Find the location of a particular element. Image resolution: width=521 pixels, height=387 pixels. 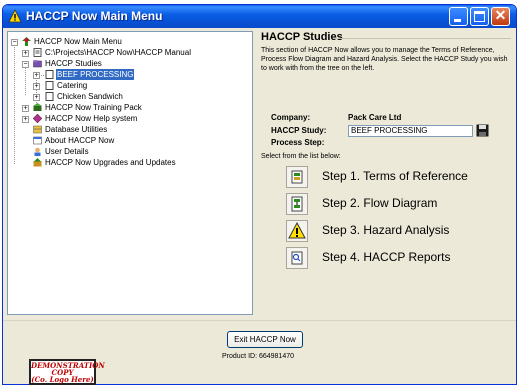

minimize-icon is located at coordinates (457, 20).